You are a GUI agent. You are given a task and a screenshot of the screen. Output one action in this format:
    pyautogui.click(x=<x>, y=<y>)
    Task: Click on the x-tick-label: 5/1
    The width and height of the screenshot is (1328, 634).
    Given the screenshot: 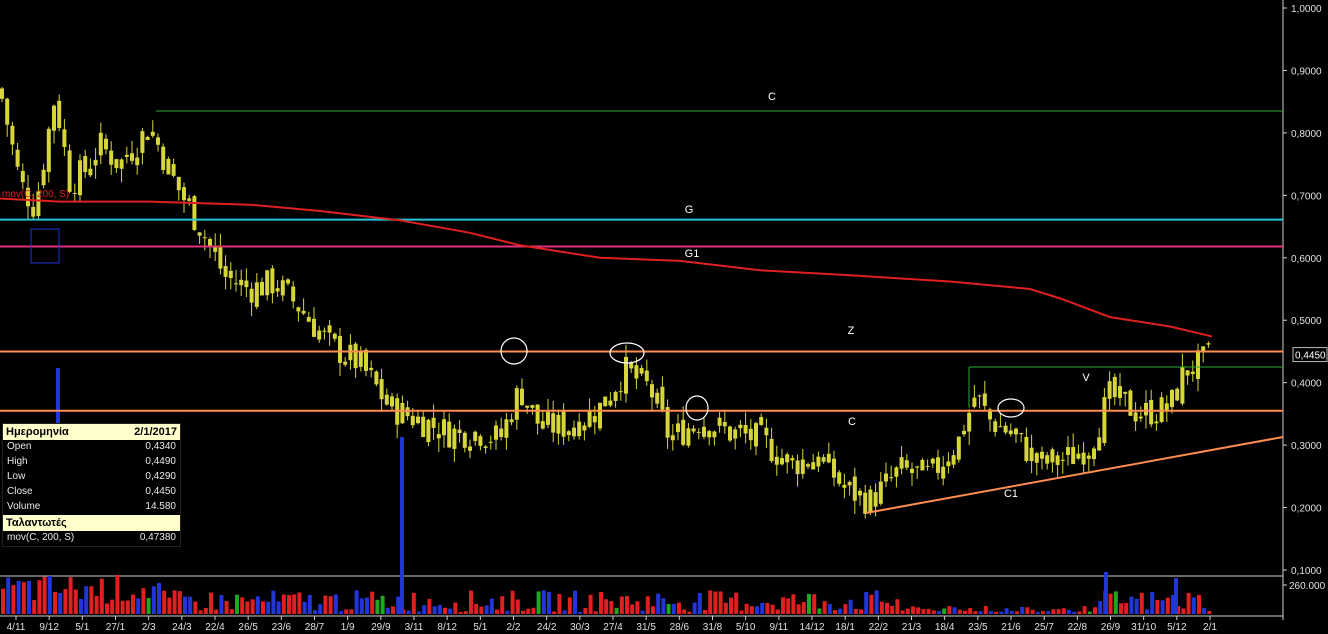 What is the action you would take?
    pyautogui.click(x=480, y=627)
    